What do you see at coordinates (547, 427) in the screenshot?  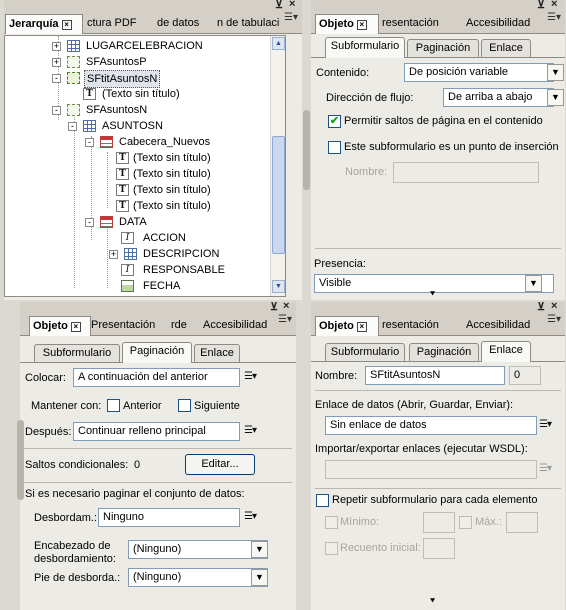 I see `enlace-menu-icon: ☰▾` at bounding box center [547, 427].